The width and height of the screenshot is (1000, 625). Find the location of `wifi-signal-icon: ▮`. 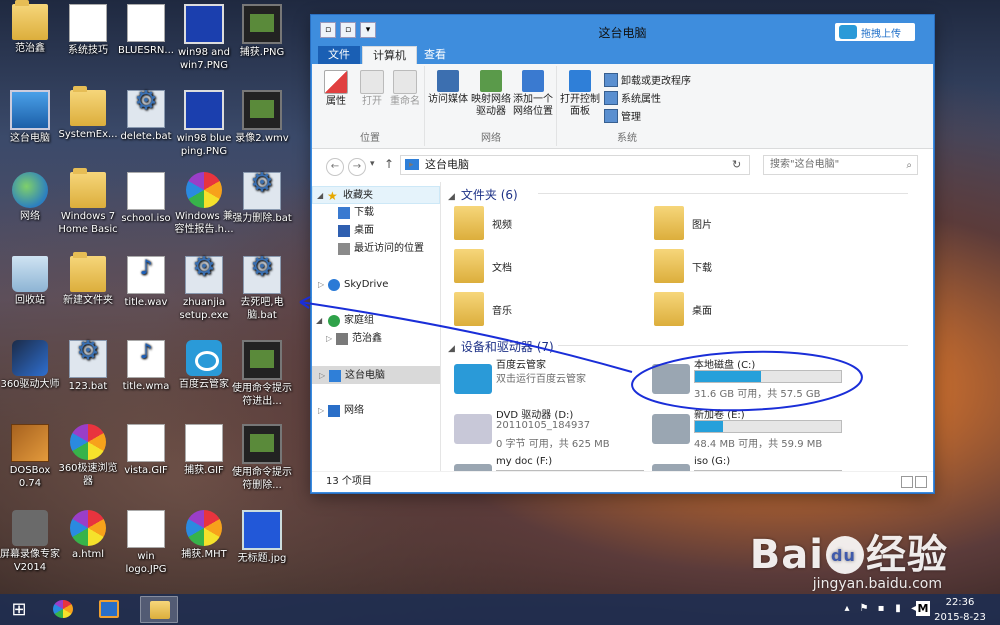

wifi-signal-icon: ▮ is located at coordinates (898, 609).